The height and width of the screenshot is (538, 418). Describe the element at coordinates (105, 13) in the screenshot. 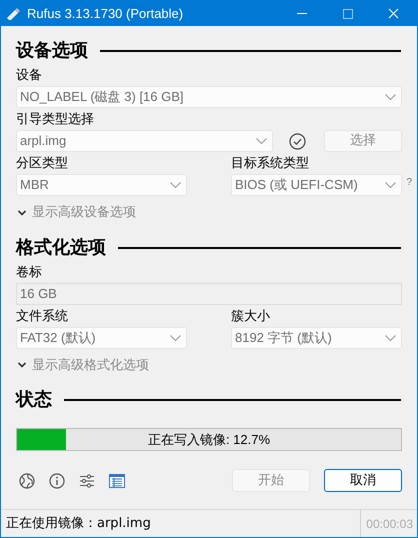

I see `window-title: Rufus 3.13.1730 (Portable)` at that location.